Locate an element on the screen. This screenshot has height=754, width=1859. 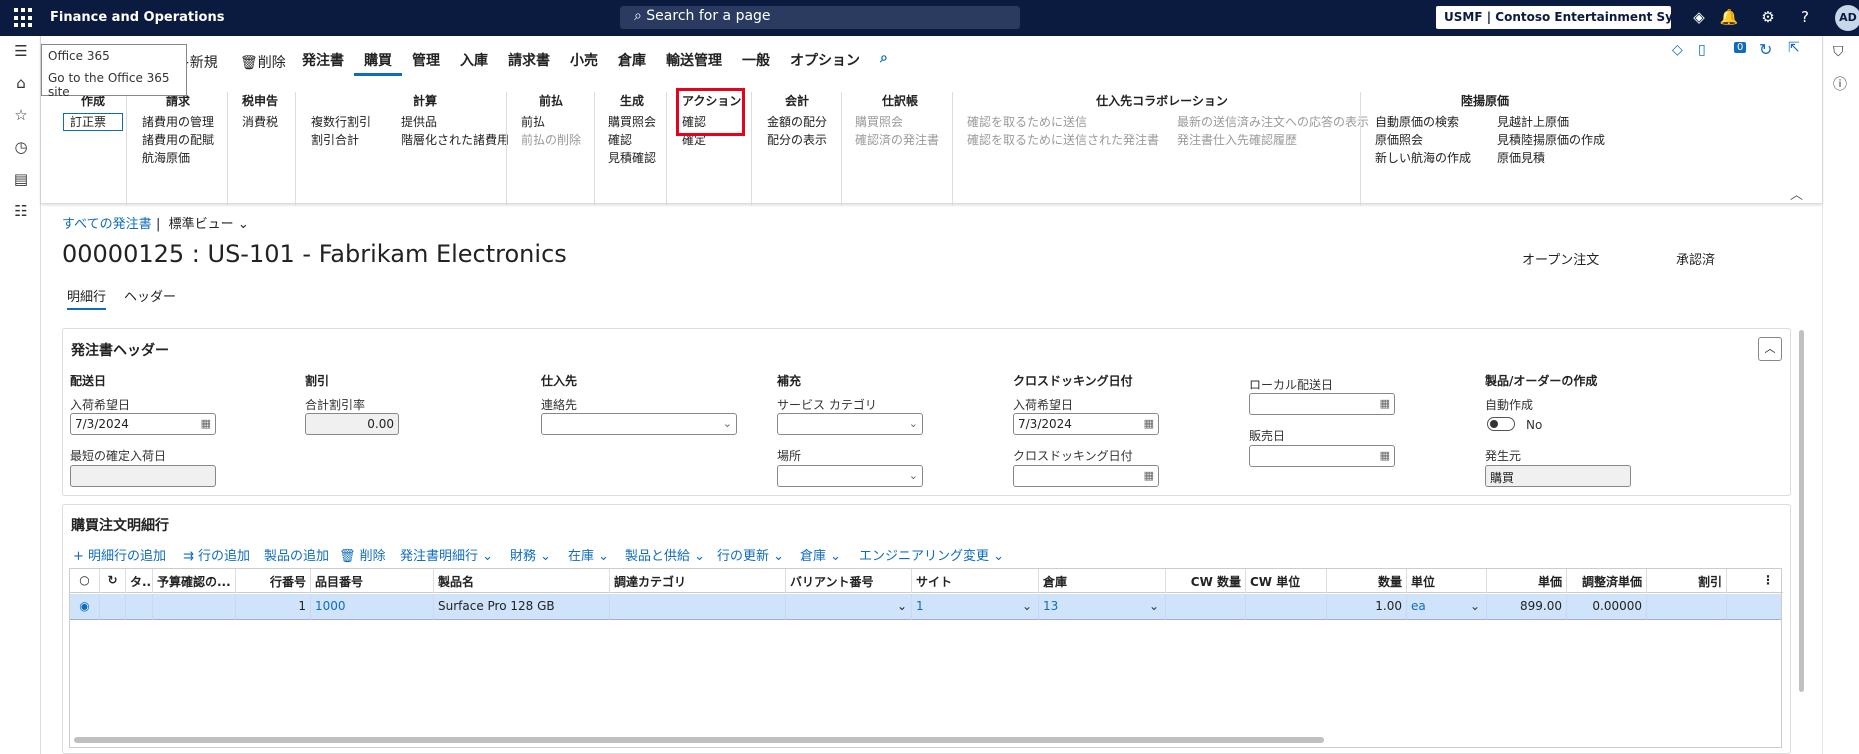
sales-date: ▦ is located at coordinates (1322, 456).